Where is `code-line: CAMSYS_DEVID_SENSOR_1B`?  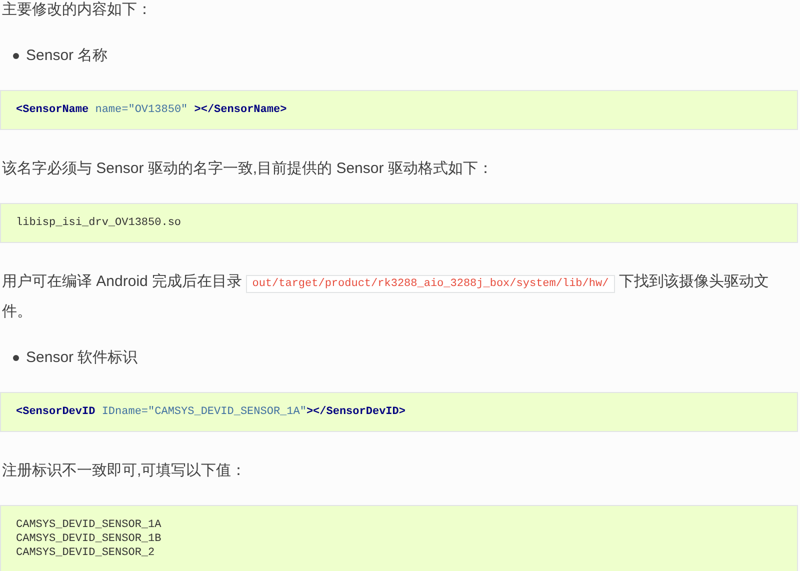
code-line: CAMSYS_DEVID_SENSOR_1B is located at coordinates (89, 539).